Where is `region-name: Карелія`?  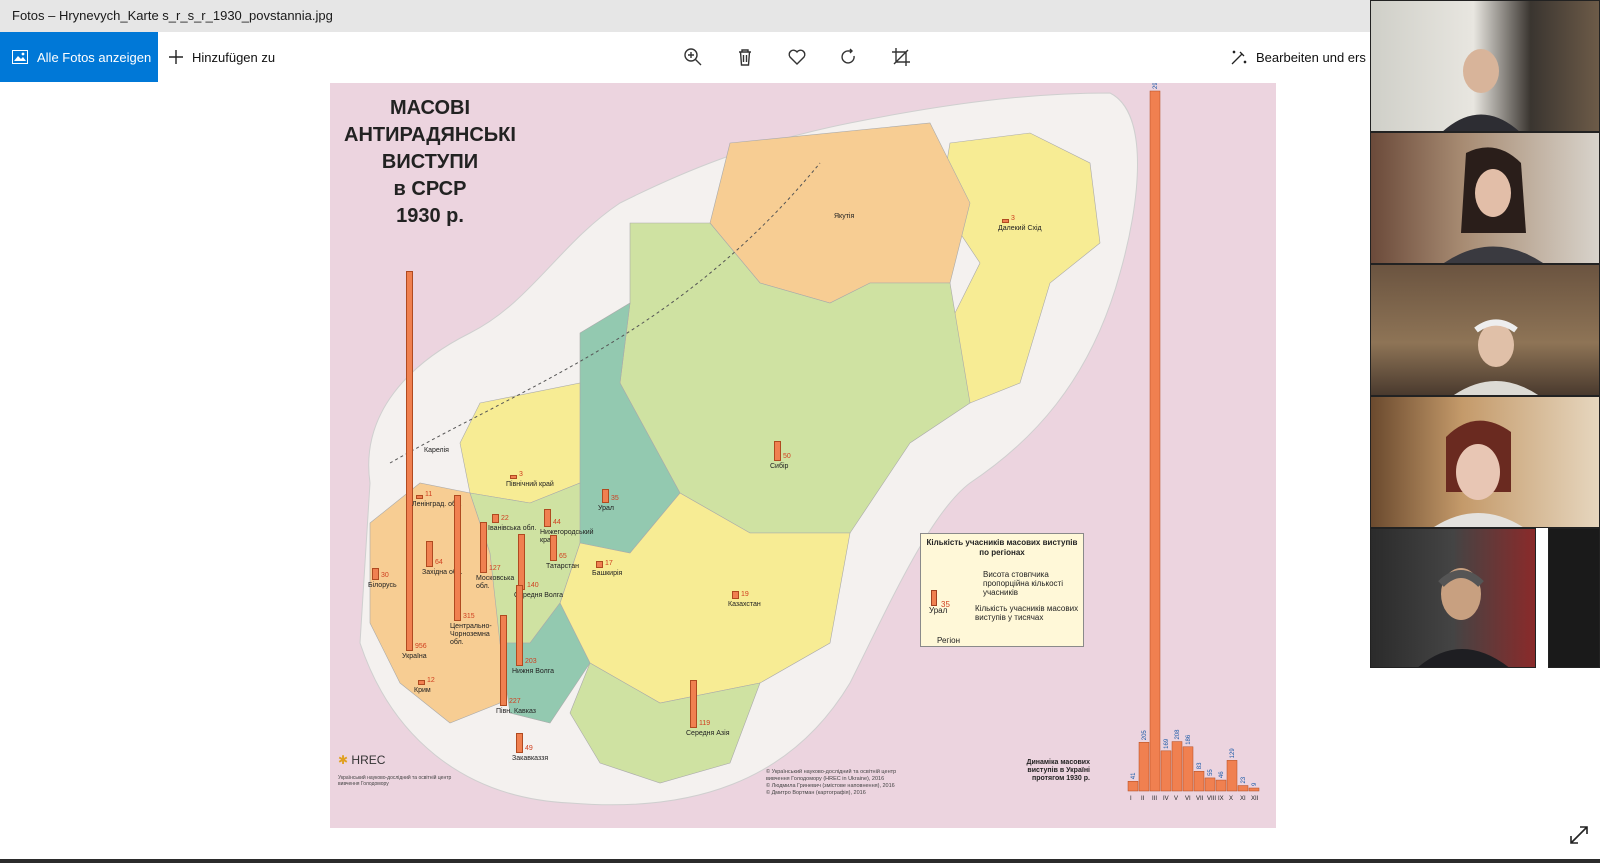
region-name: Карелія is located at coordinates (436, 450).